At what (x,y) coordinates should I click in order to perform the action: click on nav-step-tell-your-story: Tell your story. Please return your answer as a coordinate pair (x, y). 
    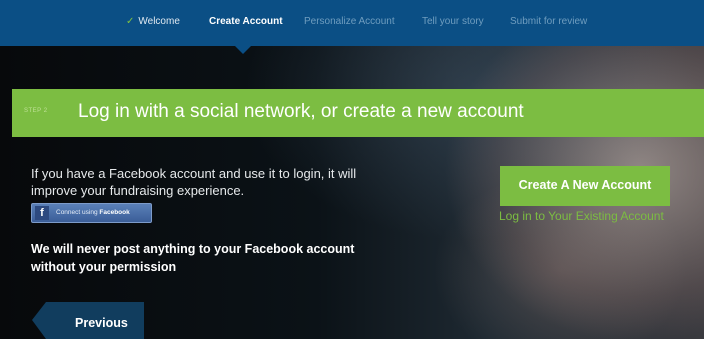
    Looking at the image, I should click on (453, 21).